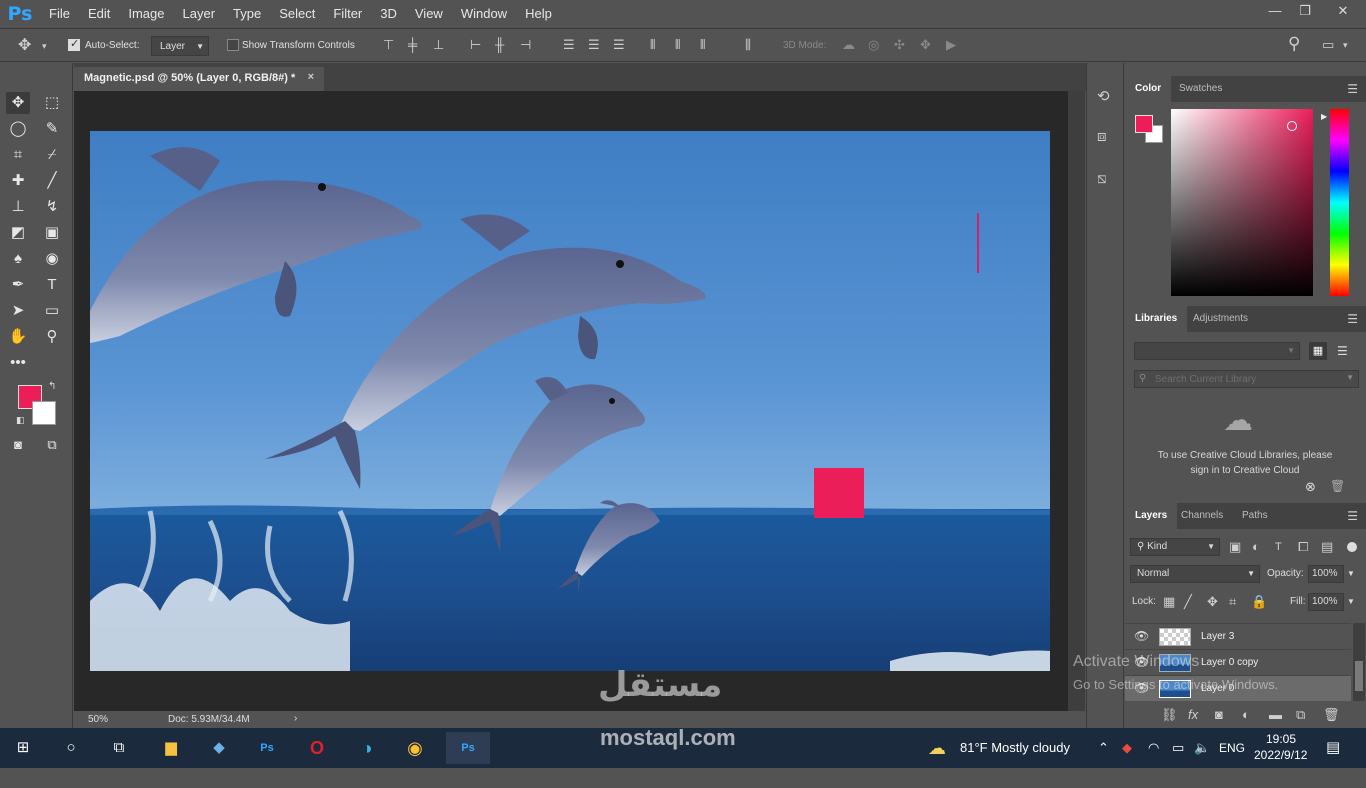 The width and height of the screenshot is (1366, 788). What do you see at coordinates (52, 155) in the screenshot?
I see `eyedropper-tool-icon: ⌿` at bounding box center [52, 155].